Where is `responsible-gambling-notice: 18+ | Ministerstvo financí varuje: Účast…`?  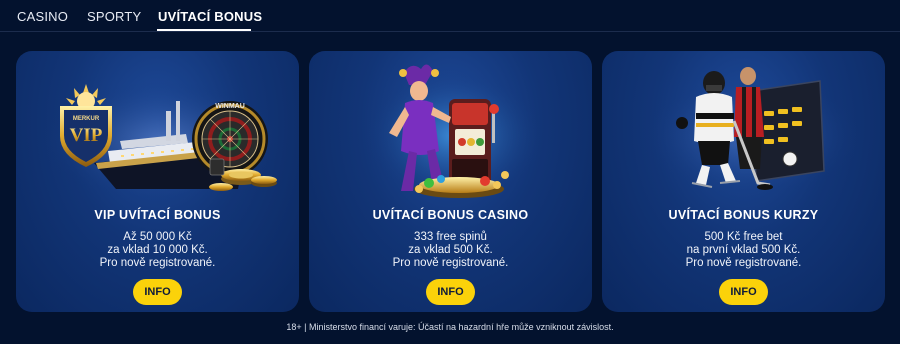
responsible-gambling-notice: 18+ | Ministerstvo financí varuje: Účast… is located at coordinates (450, 327).